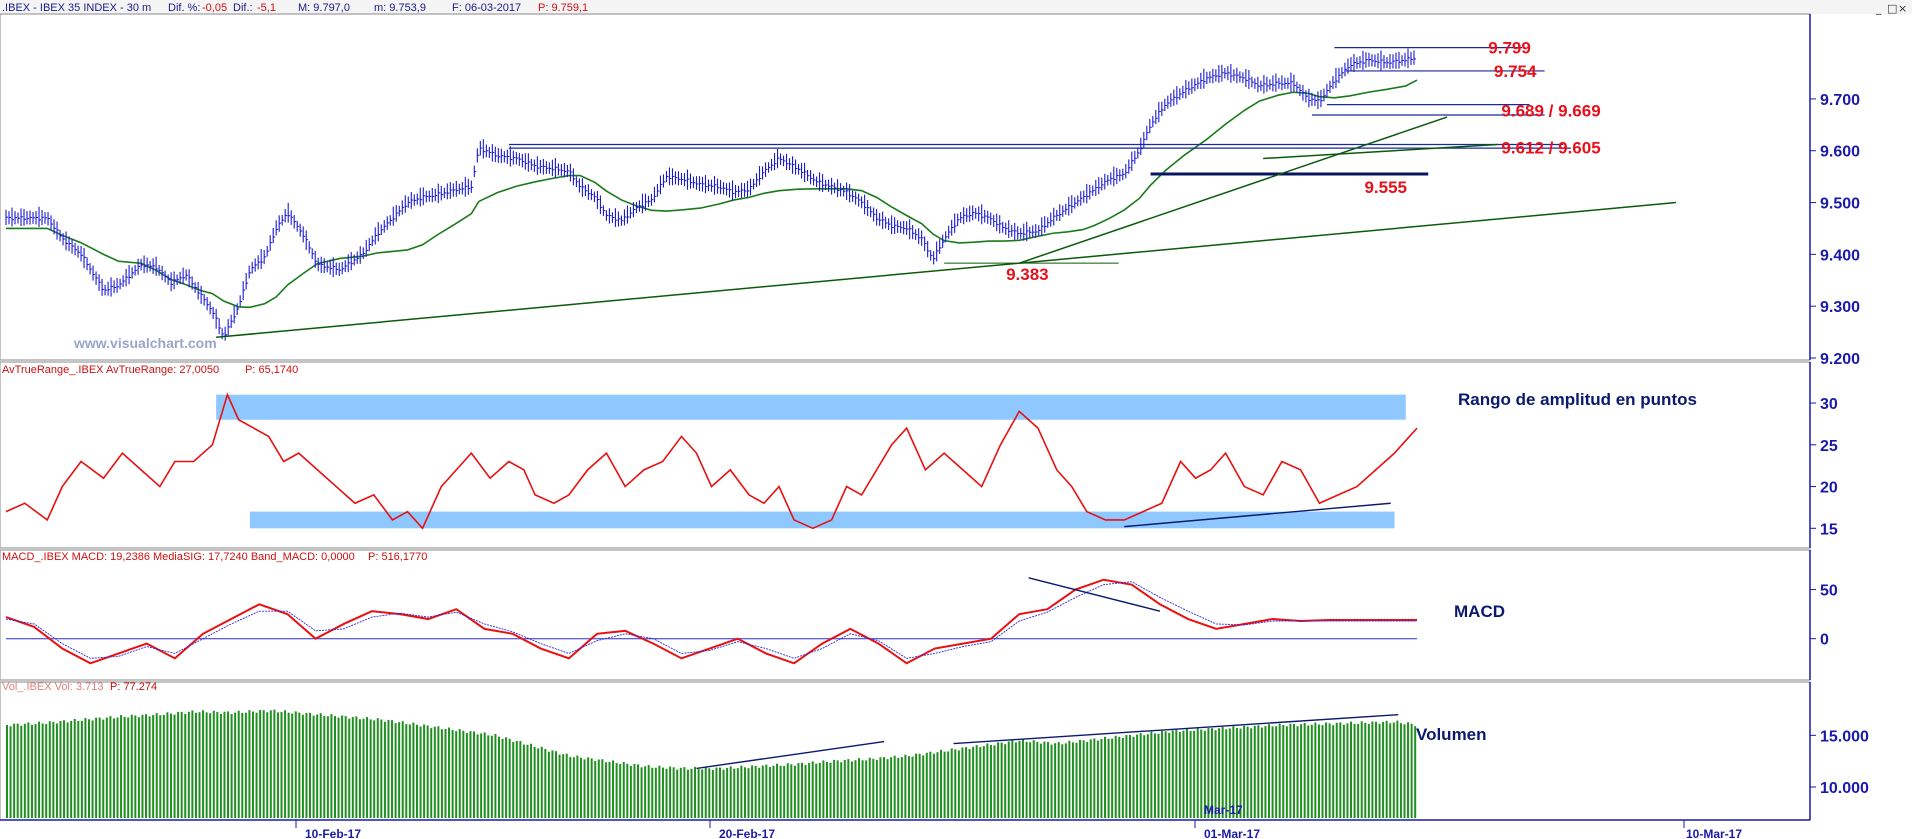 The image size is (1912, 839). I want to click on close-icon: ×, so click(1902, 8).